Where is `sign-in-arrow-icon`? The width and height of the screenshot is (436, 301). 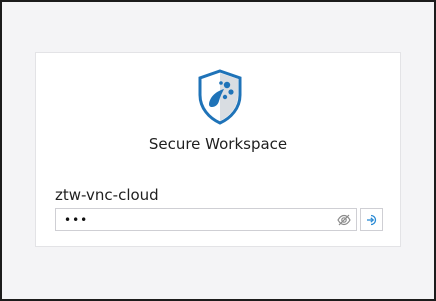
sign-in-arrow-icon is located at coordinates (371, 219).